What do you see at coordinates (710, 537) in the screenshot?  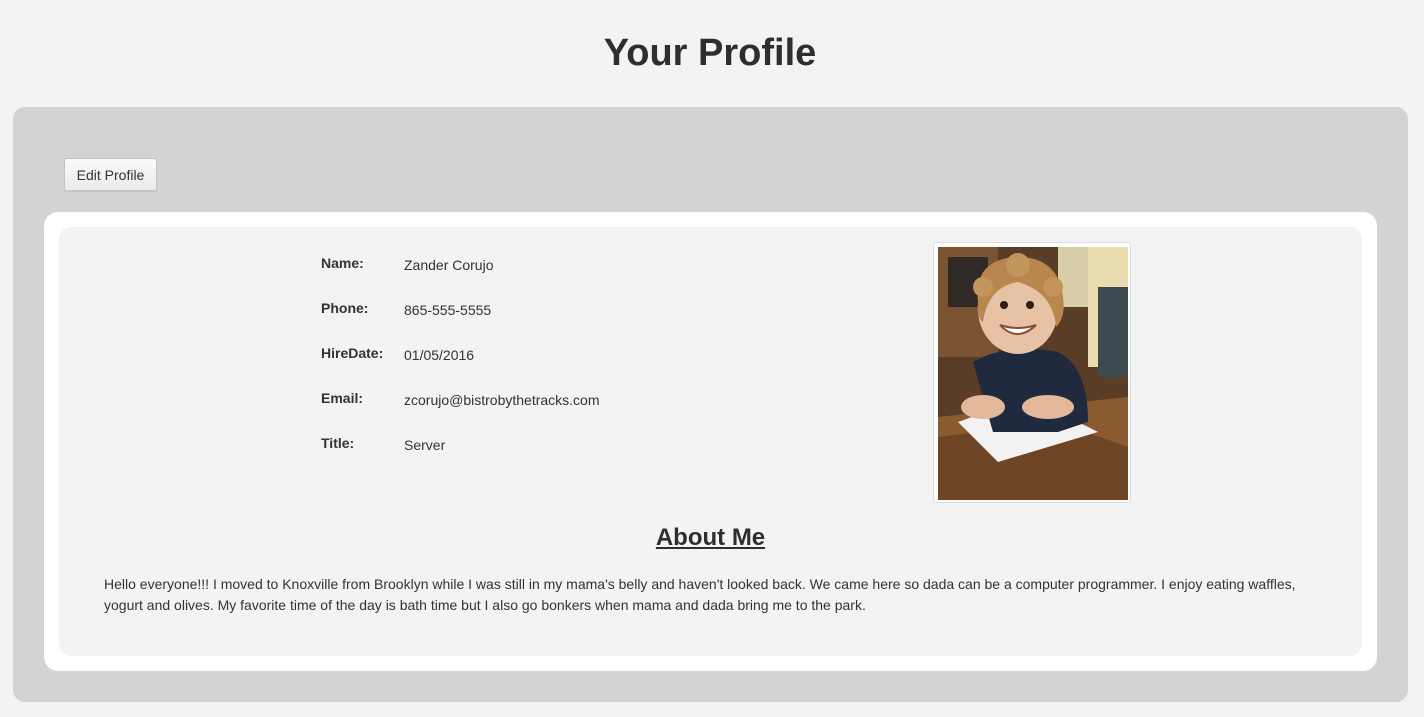 I see `about-me-heading: About Me` at bounding box center [710, 537].